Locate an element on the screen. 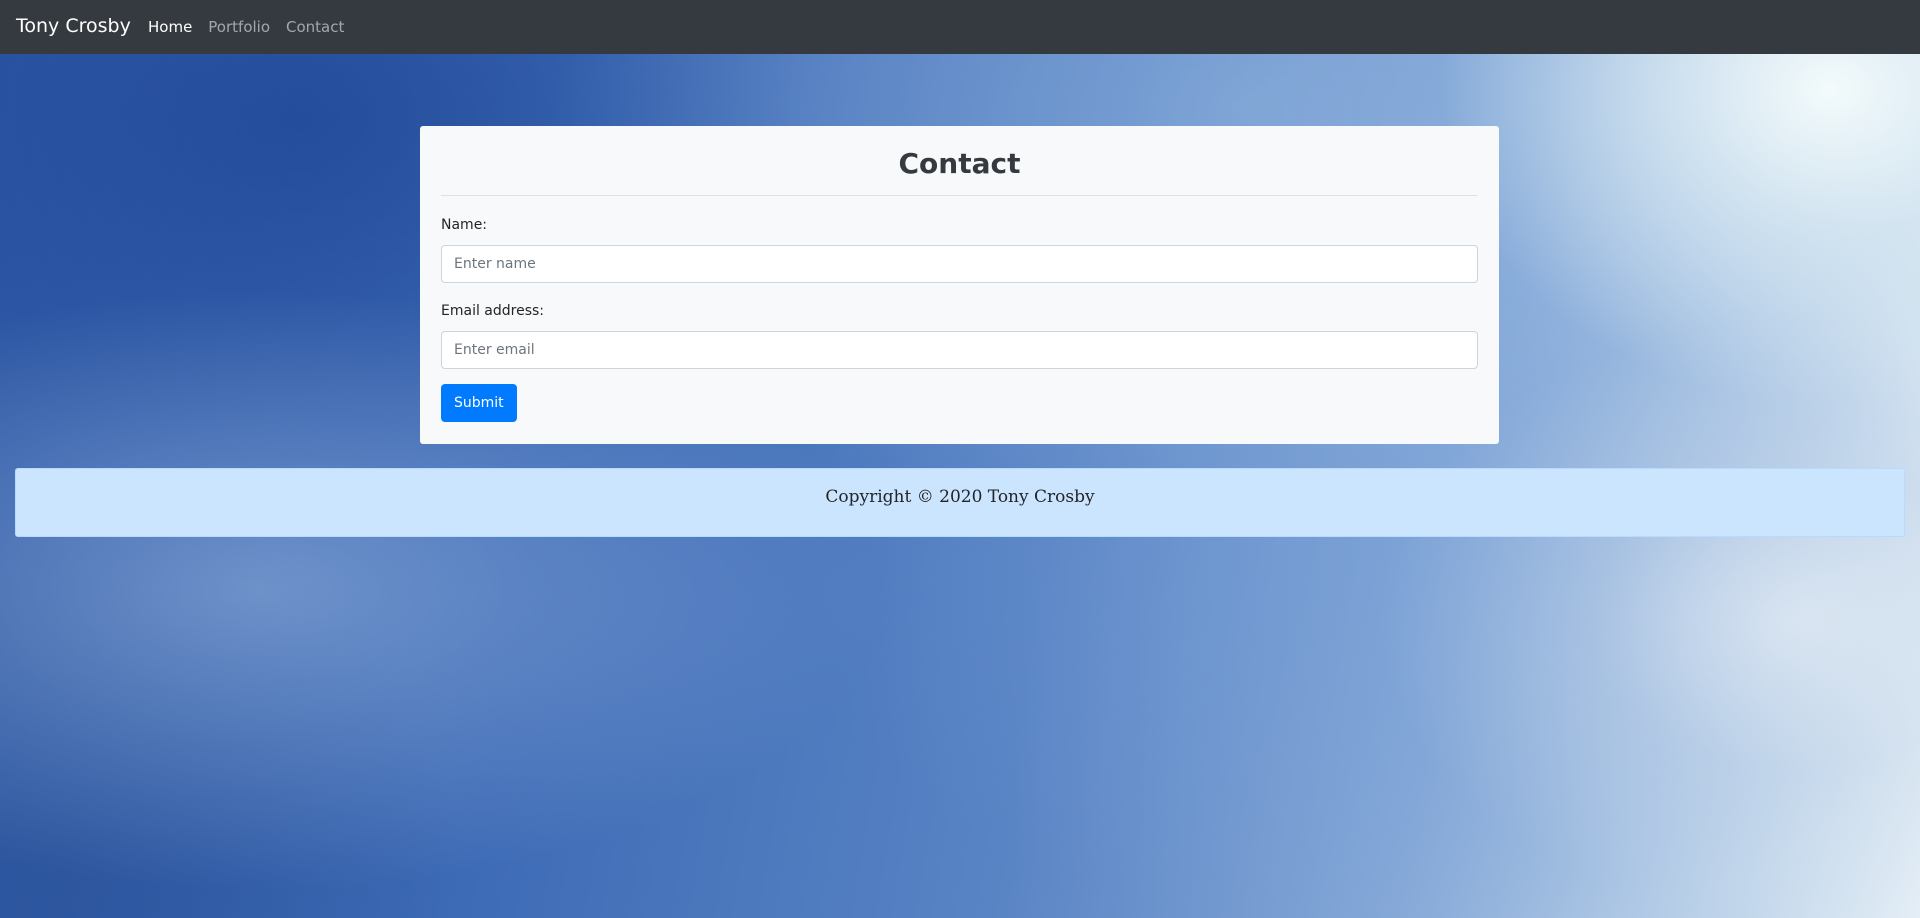 The height and width of the screenshot is (918, 1920). title-divider is located at coordinates (959, 195).